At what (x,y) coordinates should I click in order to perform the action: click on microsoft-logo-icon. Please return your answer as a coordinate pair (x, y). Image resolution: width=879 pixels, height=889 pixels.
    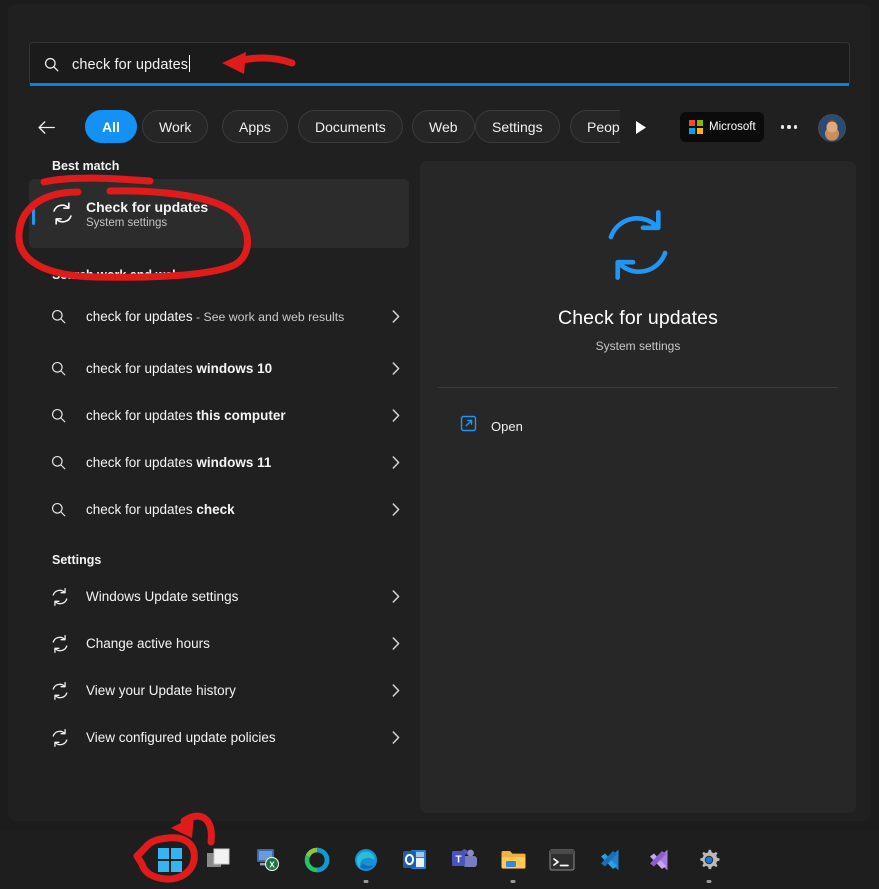
    Looking at the image, I should click on (696, 127).